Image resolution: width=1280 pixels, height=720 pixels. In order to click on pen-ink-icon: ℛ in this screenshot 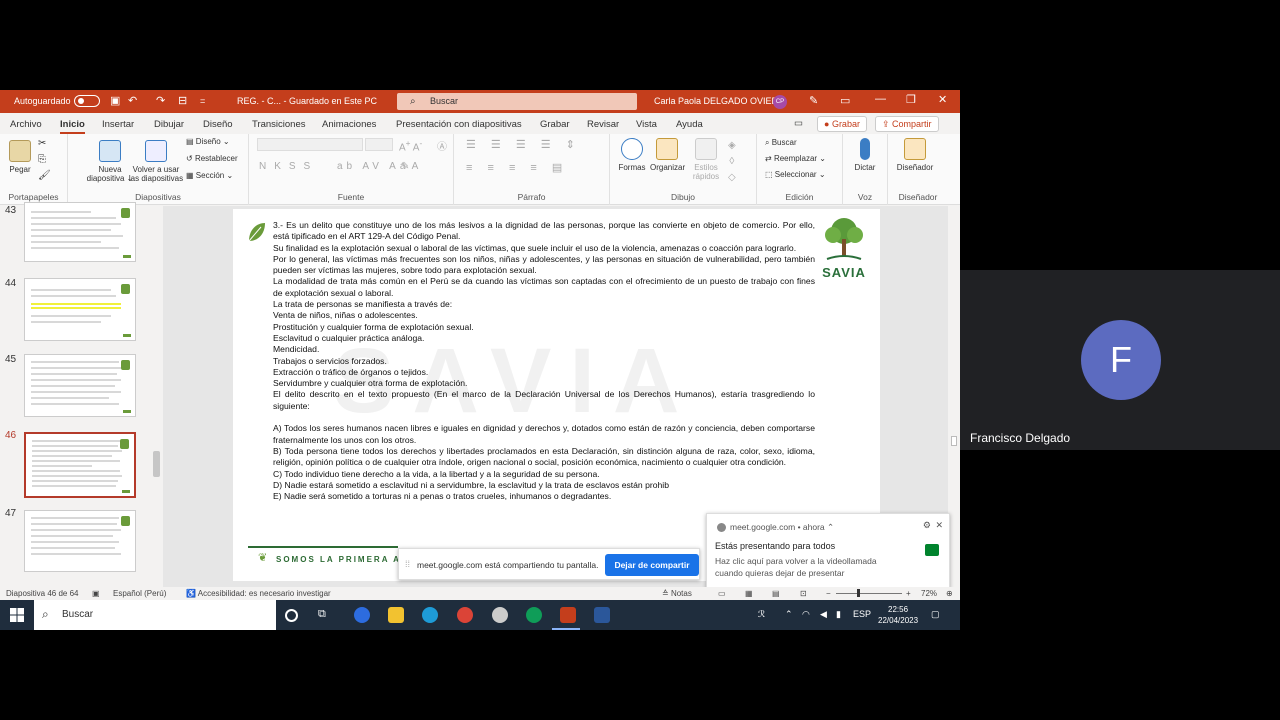, I will do `click(761, 614)`.